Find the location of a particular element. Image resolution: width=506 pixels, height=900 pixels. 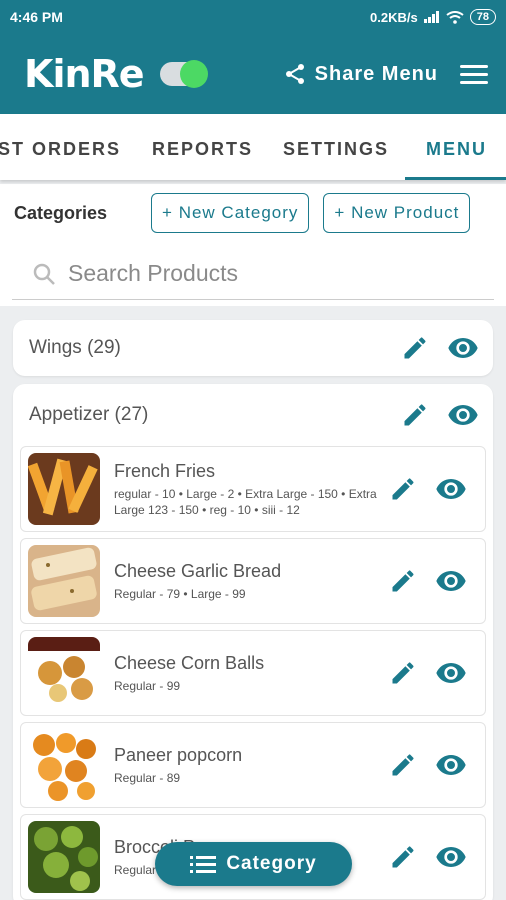

product-name: French Fries is located at coordinates (165, 470).